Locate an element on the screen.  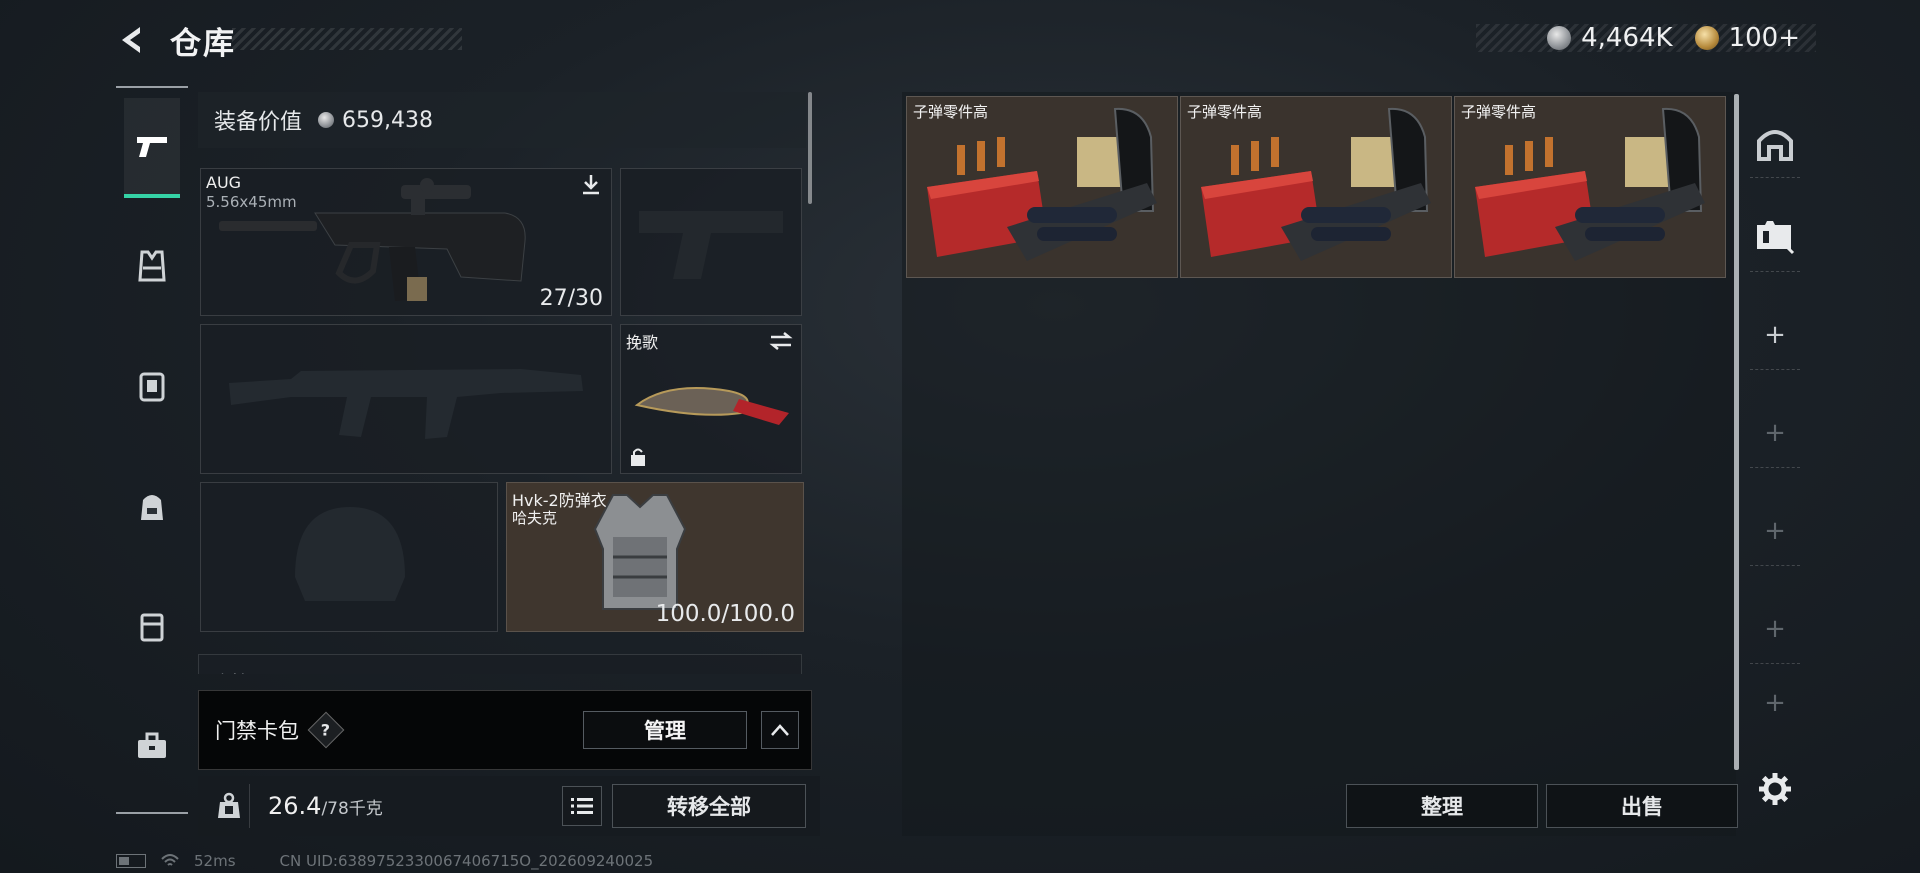
title-decoration is located at coordinates (347, 39).